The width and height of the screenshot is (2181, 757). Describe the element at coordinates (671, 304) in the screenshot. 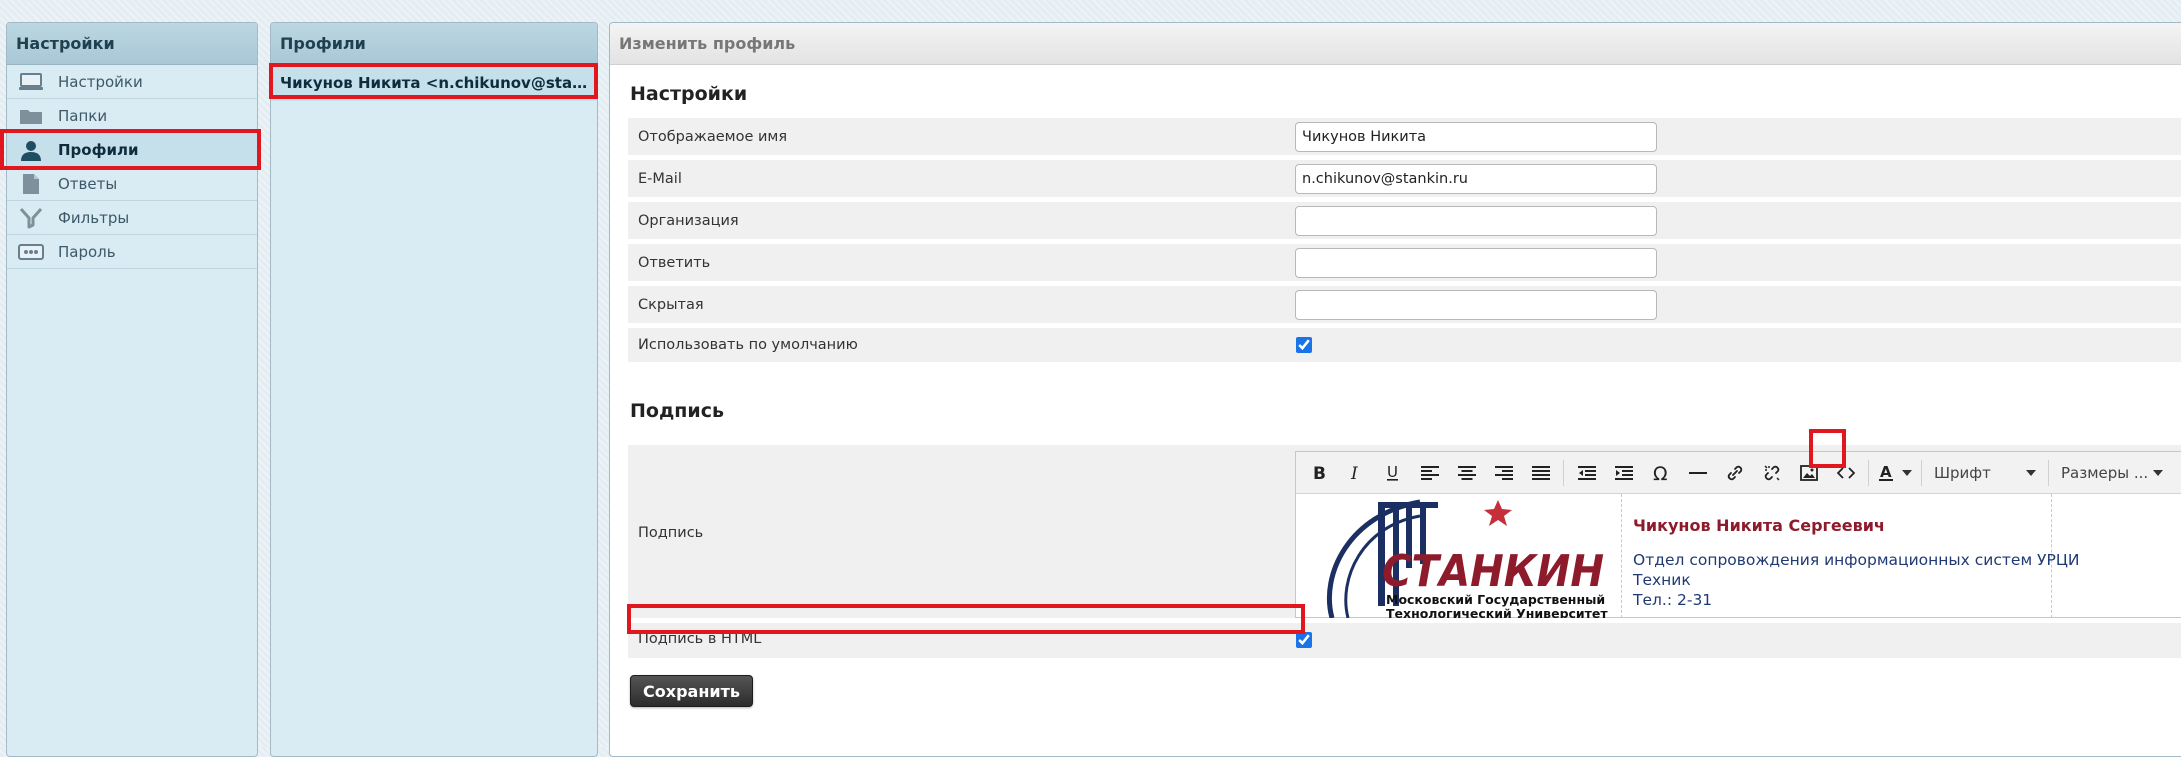

I see `bcc-label: Скрытая` at that location.